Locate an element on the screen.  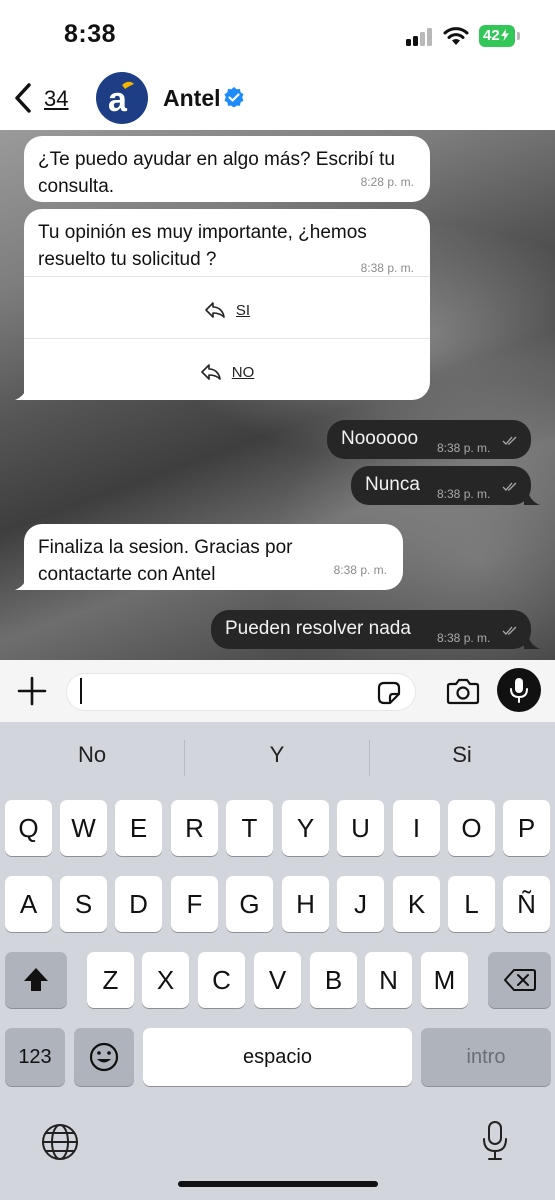
quick-reply-si-button: SI is located at coordinates (227, 307).